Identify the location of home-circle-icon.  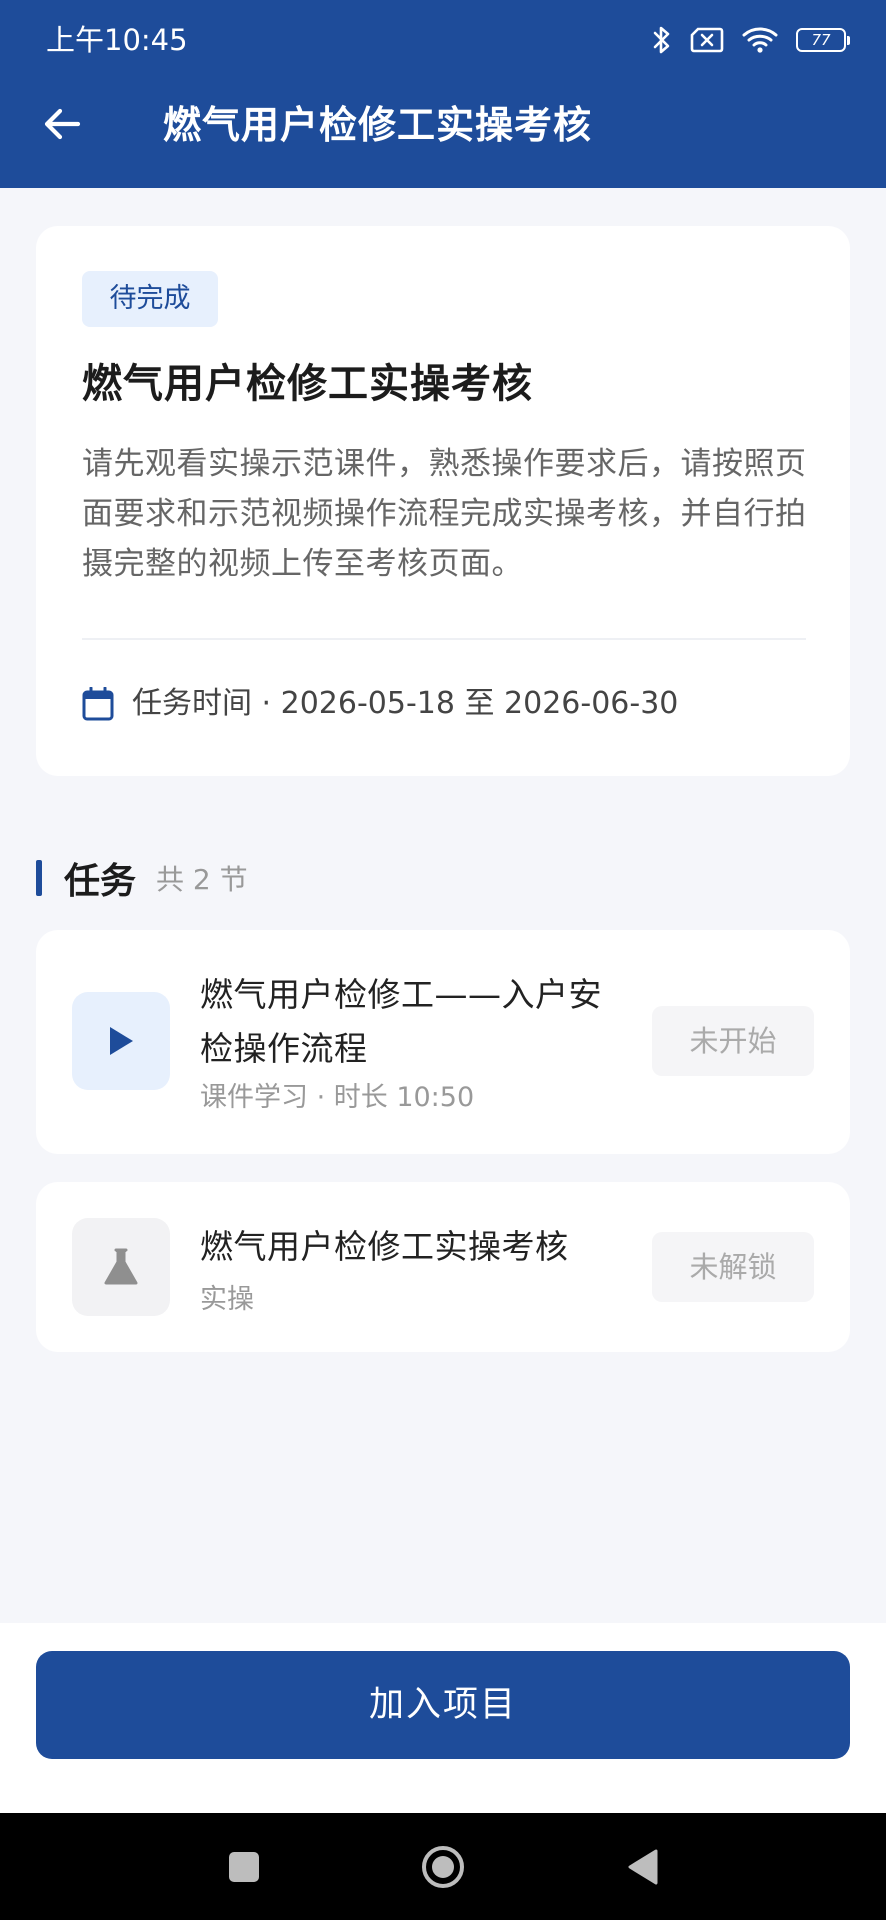
(442, 1866).